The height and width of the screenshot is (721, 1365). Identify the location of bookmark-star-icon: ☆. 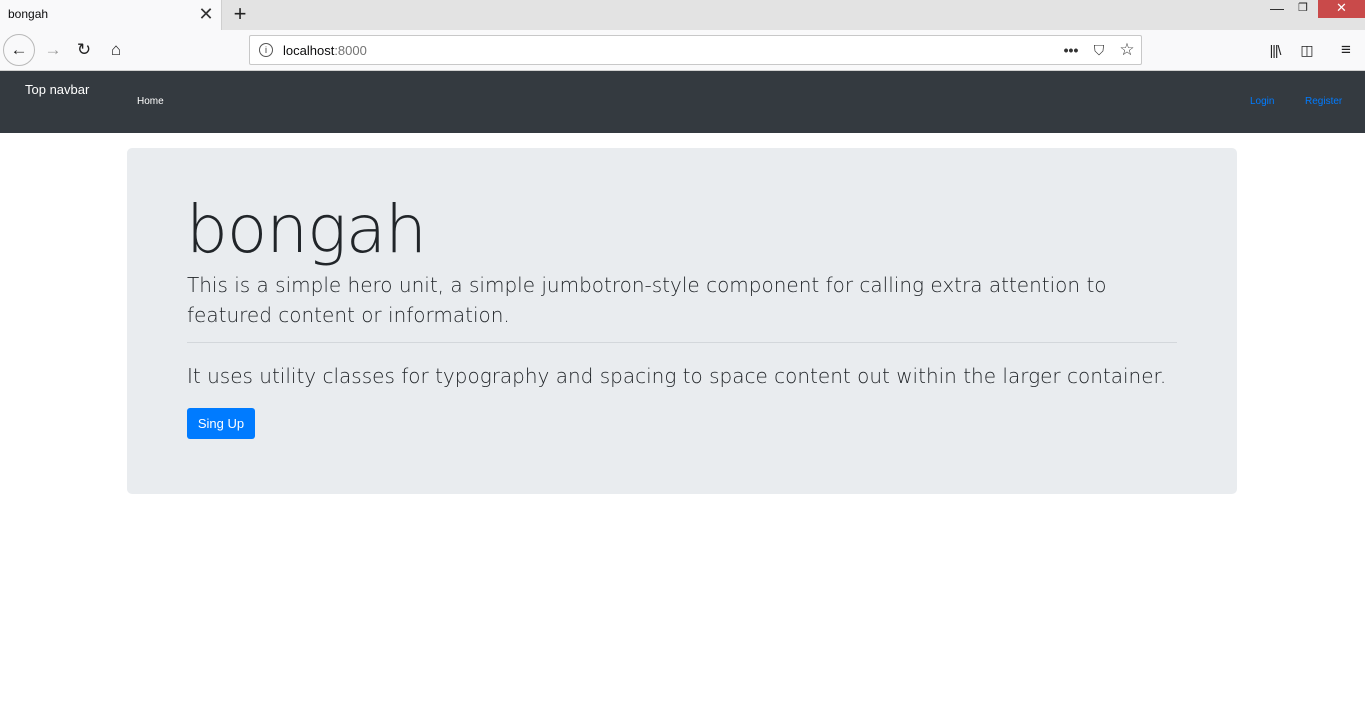
(1127, 50).